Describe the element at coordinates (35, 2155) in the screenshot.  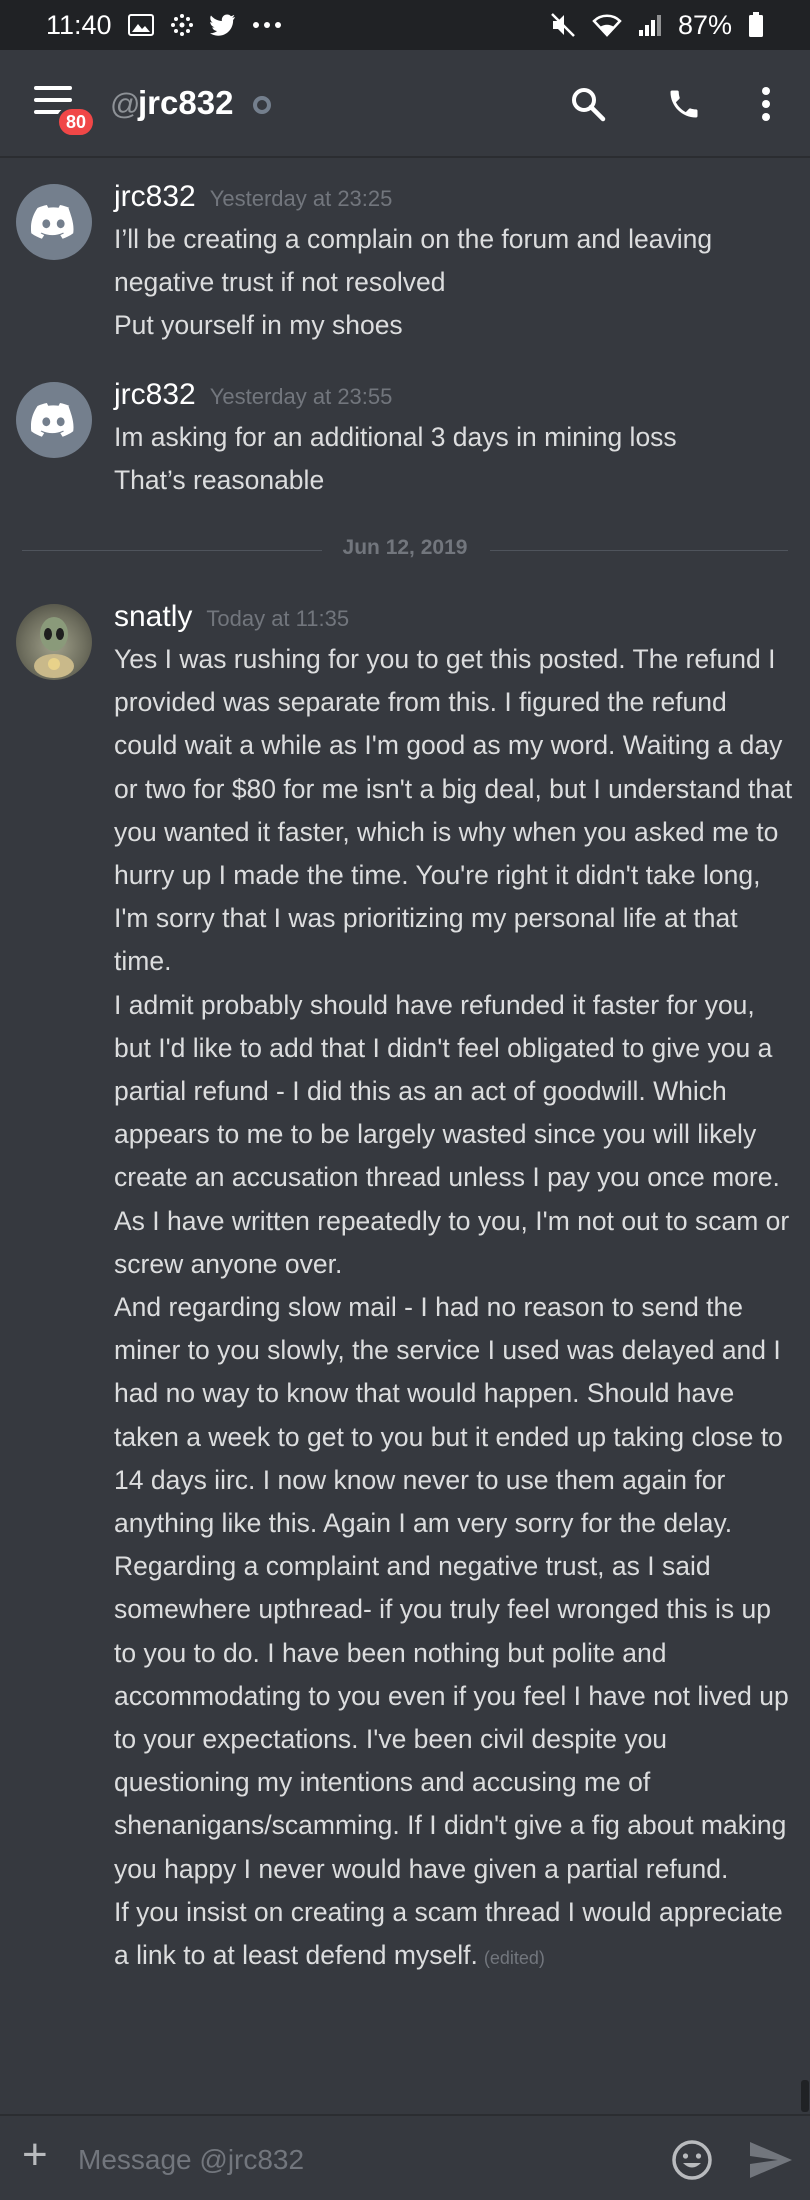
I see `plus-icon: +` at that location.